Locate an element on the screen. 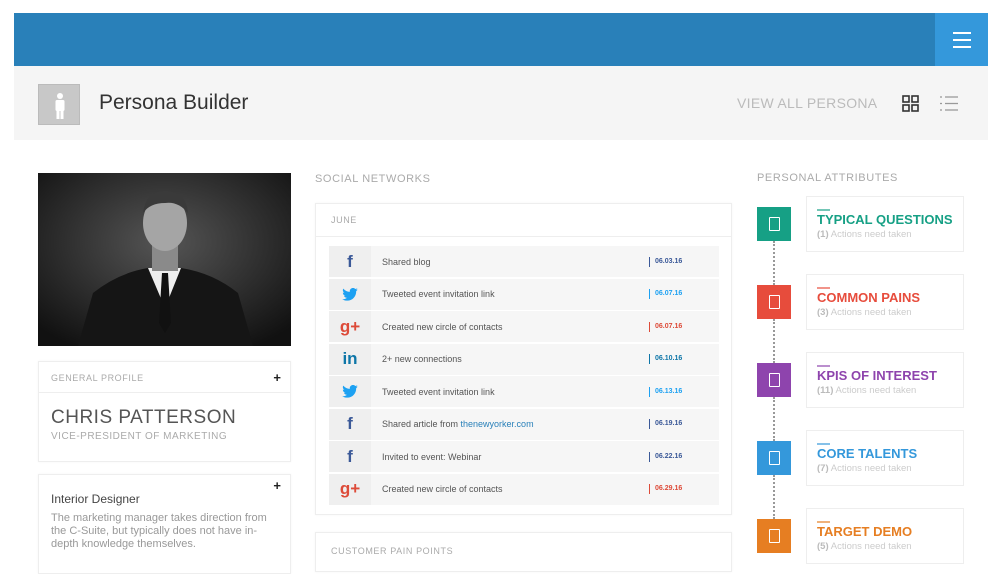 Image resolution: width=1000 pixels, height=574 pixels. attribute-card: KPIS OF INTEREST (11) Actions need taken is located at coordinates (885, 380).